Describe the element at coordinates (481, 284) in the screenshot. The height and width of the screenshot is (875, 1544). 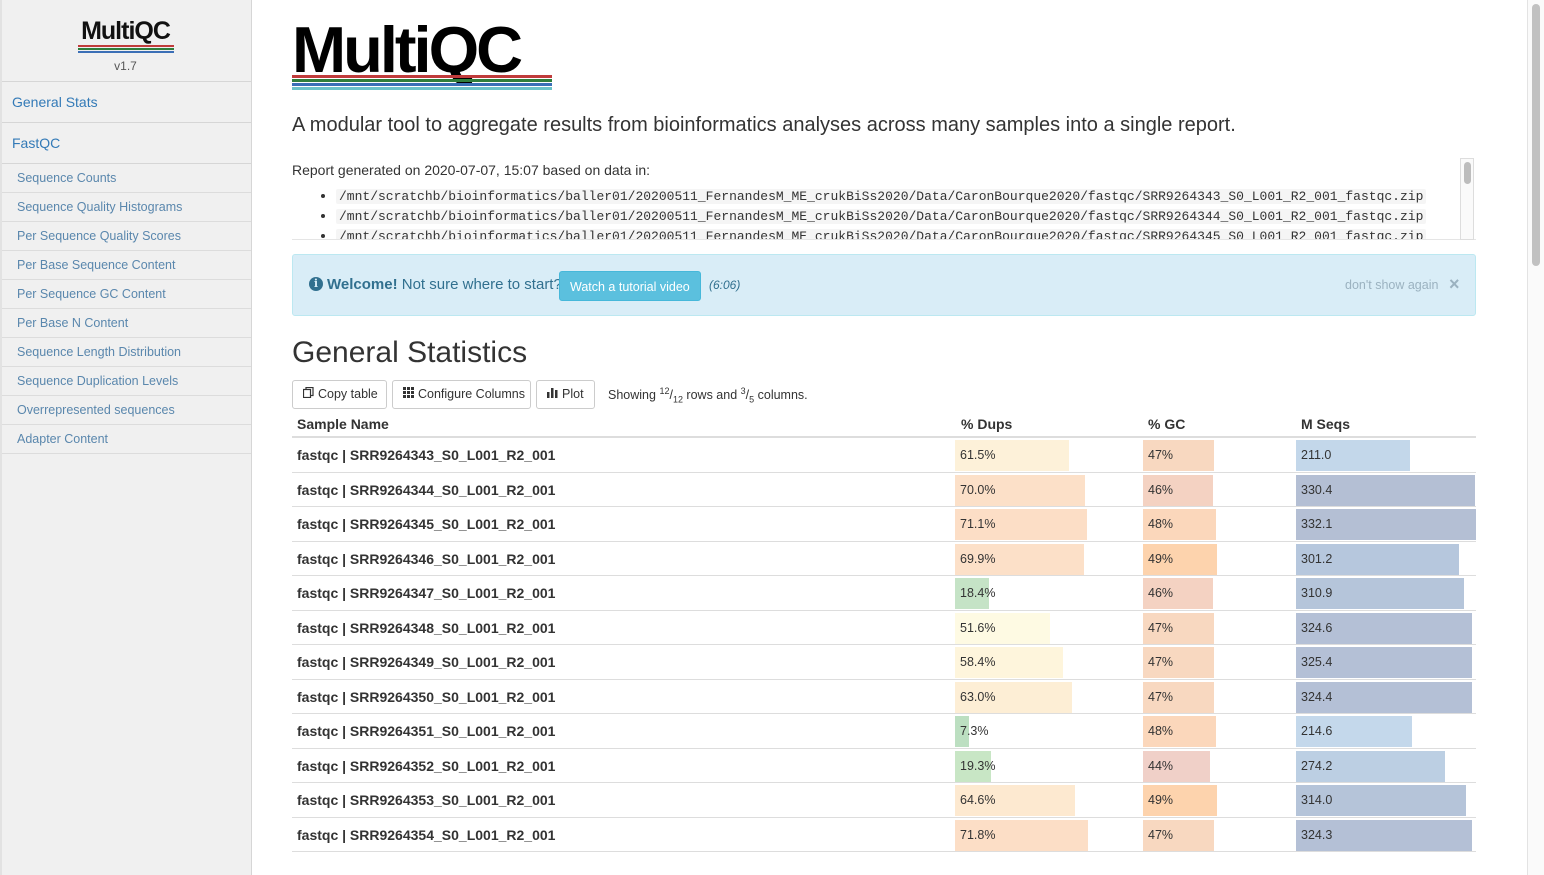
I see `welcome-message: Not sure where to start?` at that location.